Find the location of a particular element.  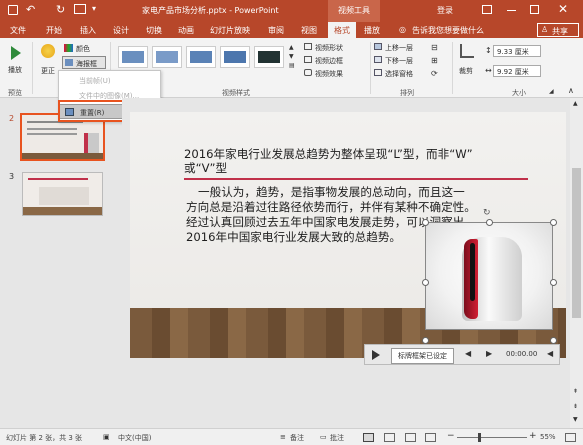

group-icon: ⊞ is located at coordinates (434, 60).